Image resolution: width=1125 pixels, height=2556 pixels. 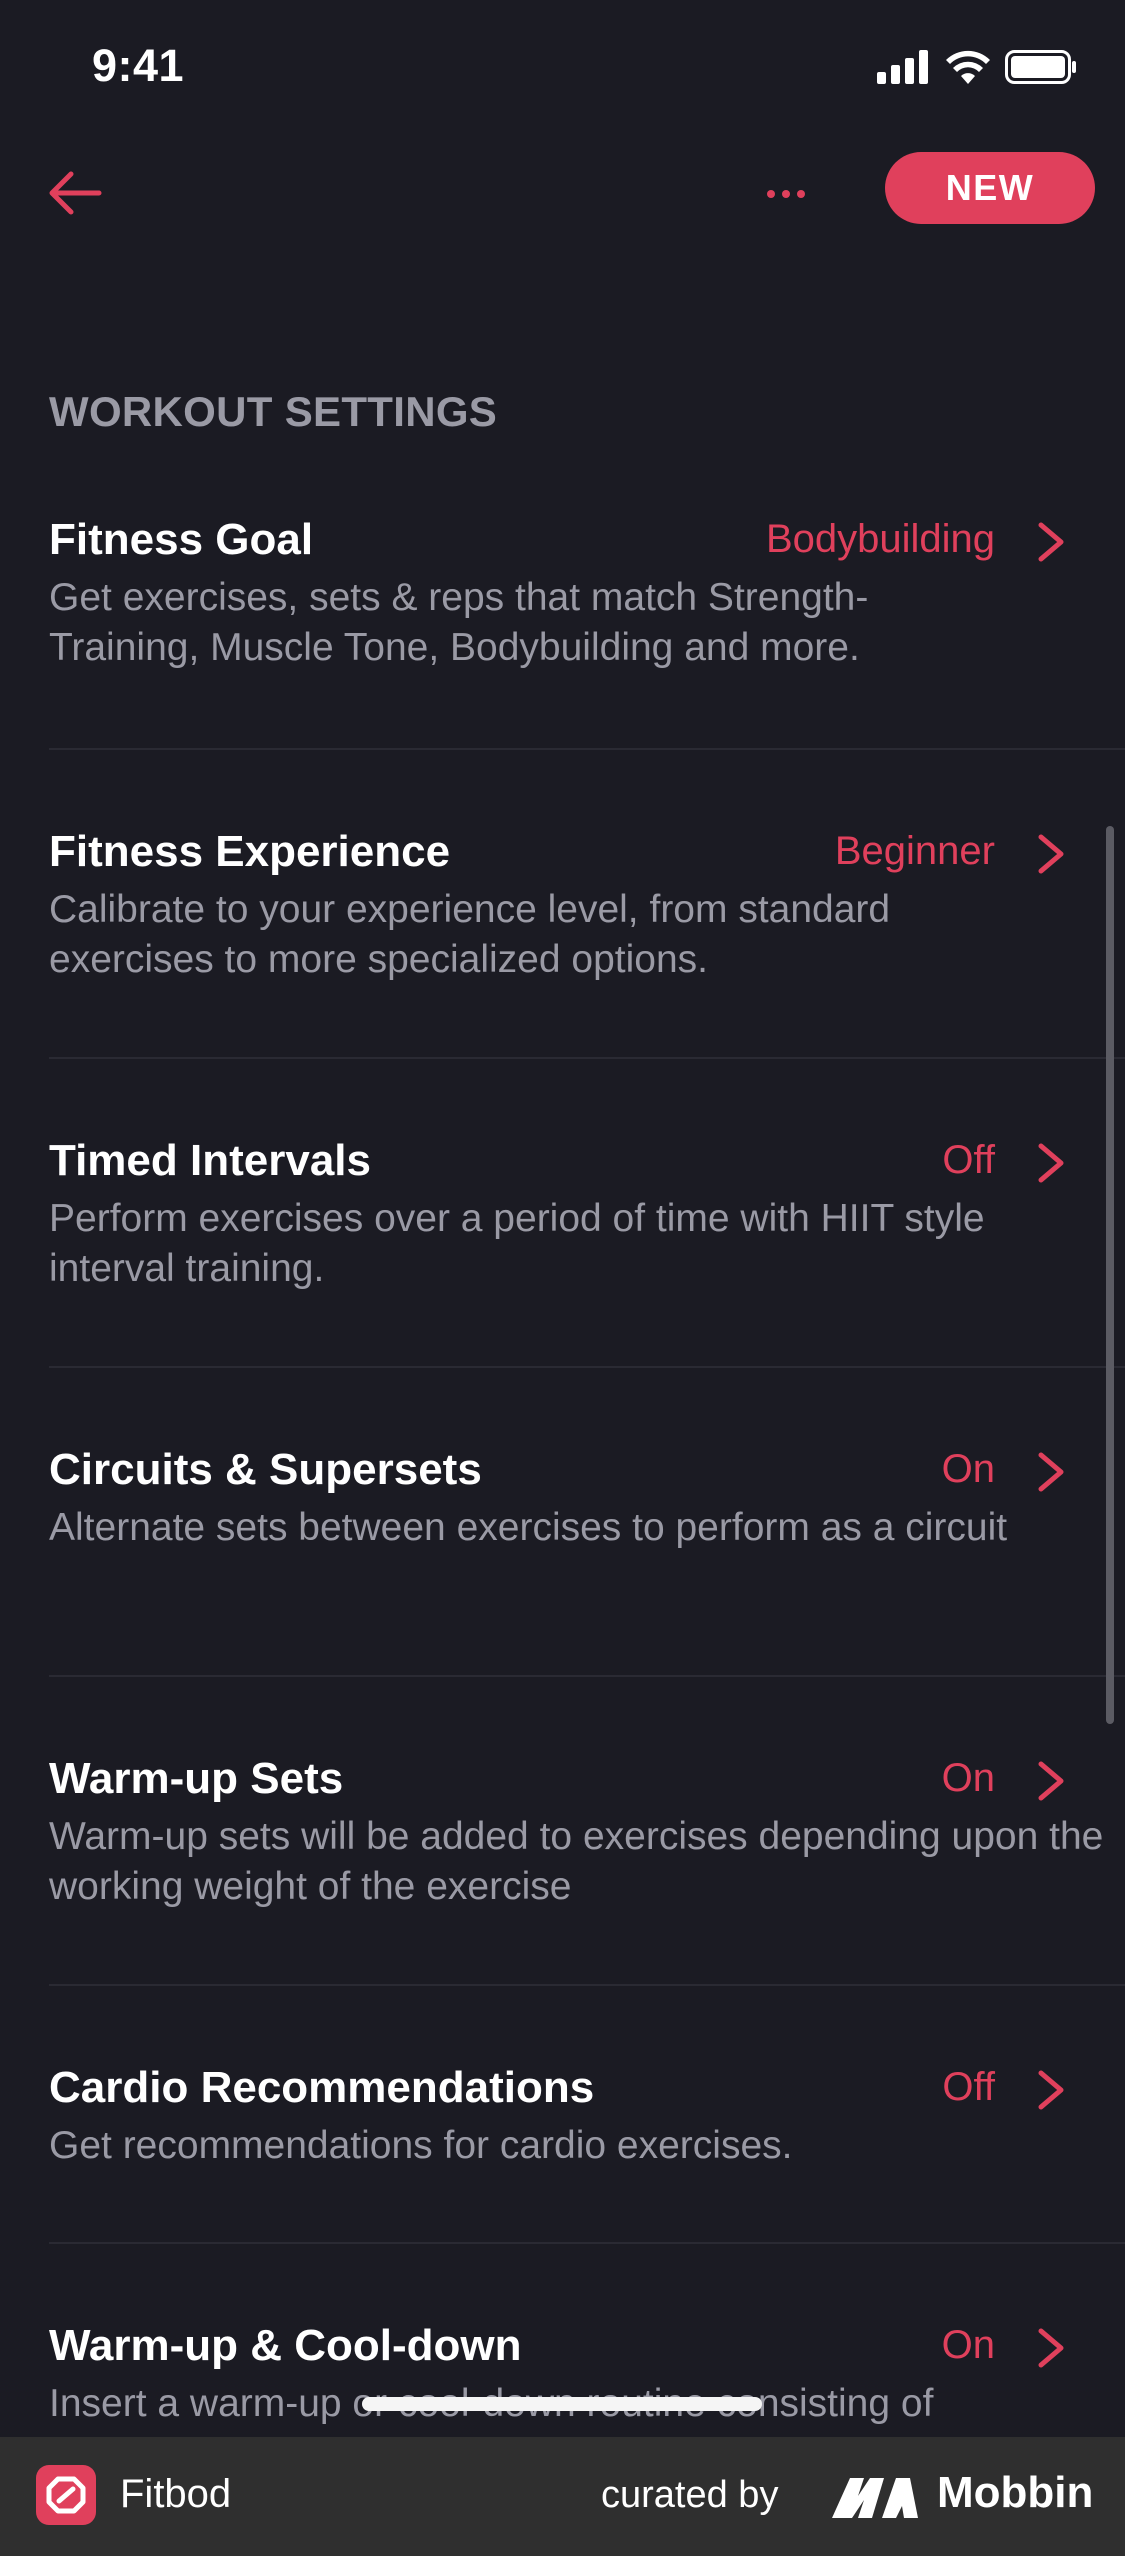 I want to click on setting-title: Warm-up & Cool-down, so click(x=285, y=2345).